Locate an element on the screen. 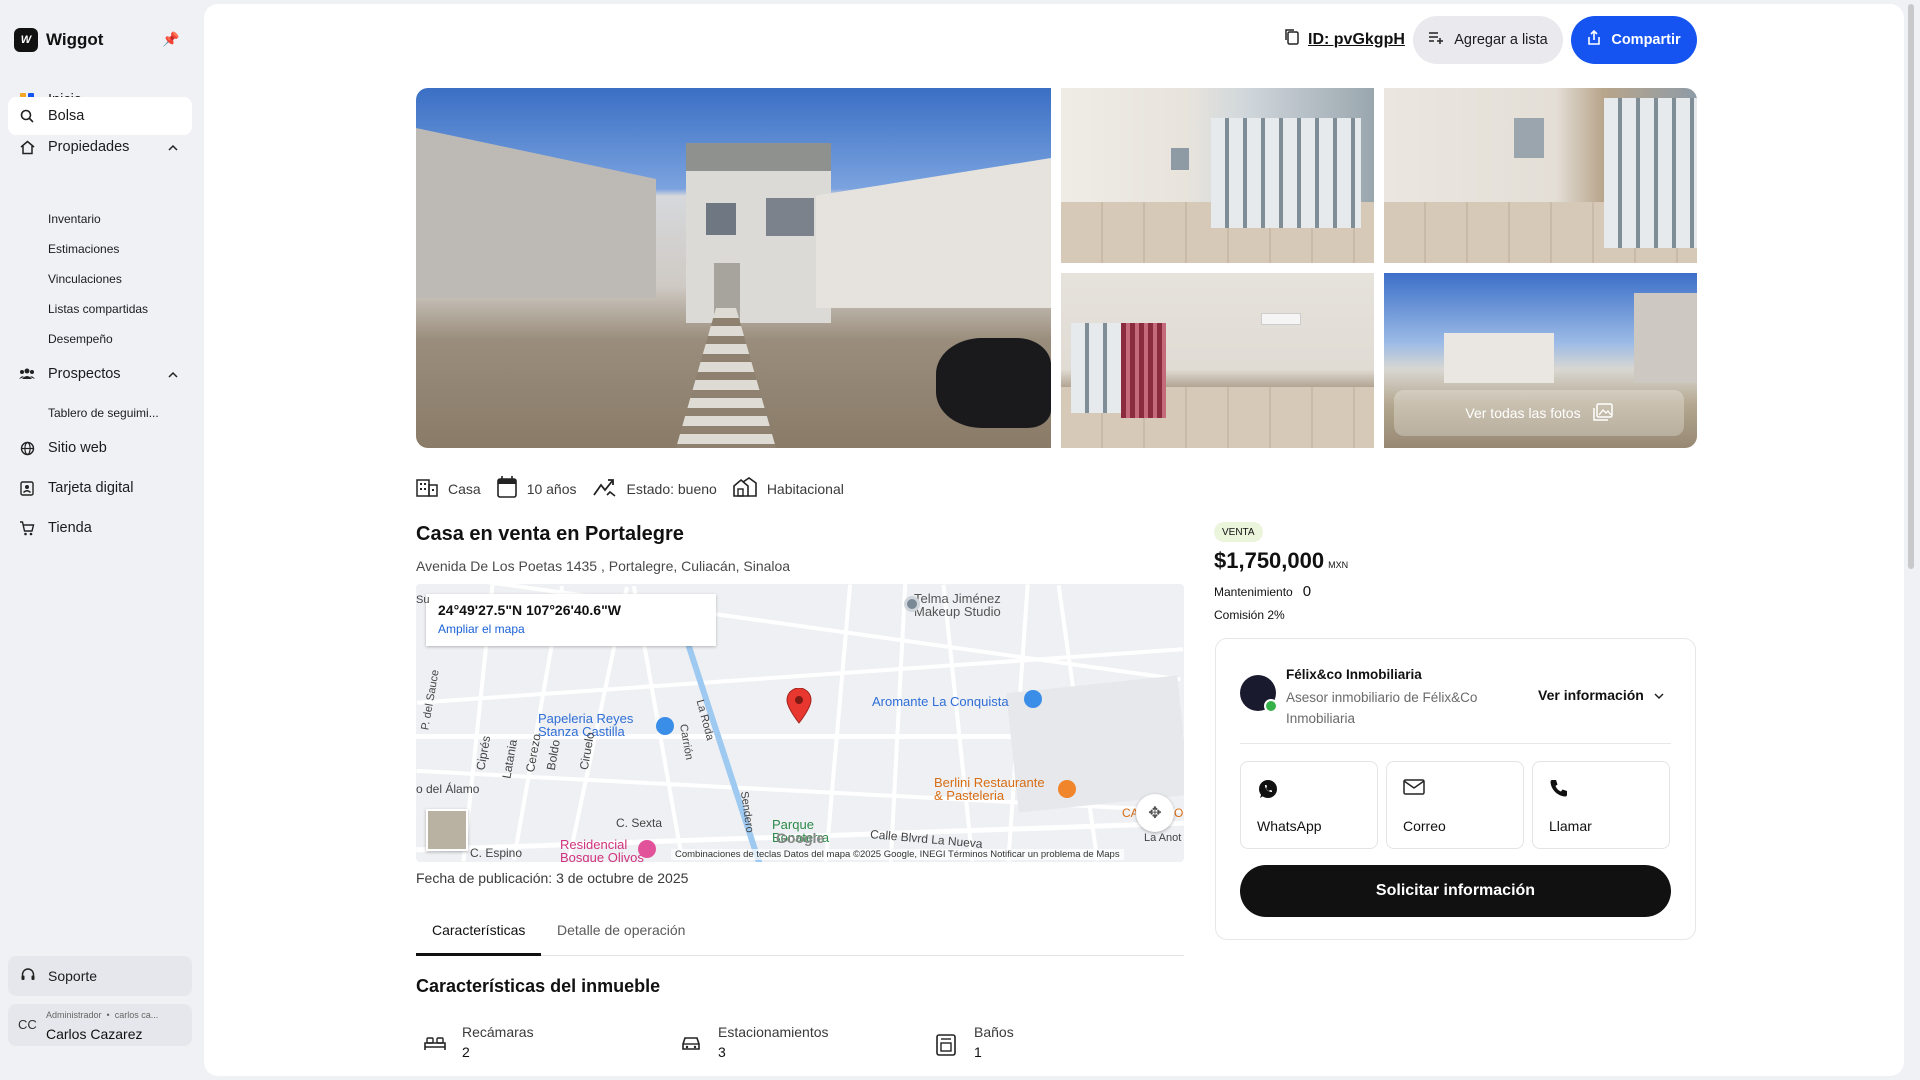 The width and height of the screenshot is (1920, 1080). map-label-la-anot: La Anot is located at coordinates (1163, 838).